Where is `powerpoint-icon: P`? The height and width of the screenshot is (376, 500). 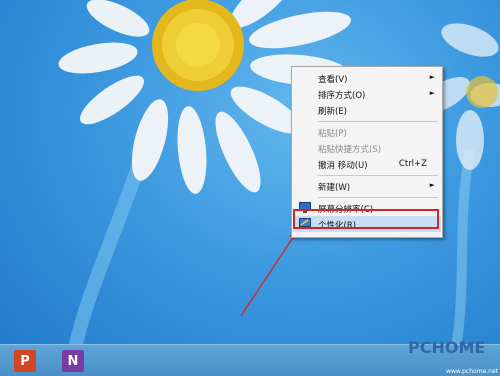 powerpoint-icon: P is located at coordinates (25, 361).